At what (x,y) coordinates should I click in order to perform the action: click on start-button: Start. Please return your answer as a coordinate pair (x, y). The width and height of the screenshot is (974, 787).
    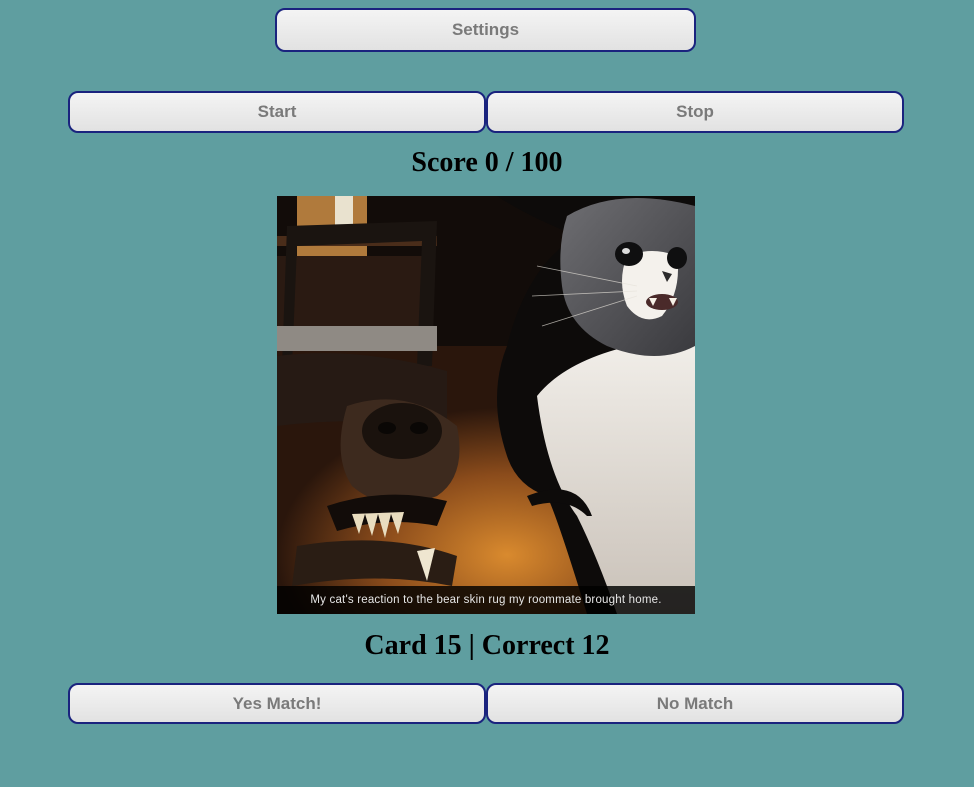
    Looking at the image, I should click on (277, 112).